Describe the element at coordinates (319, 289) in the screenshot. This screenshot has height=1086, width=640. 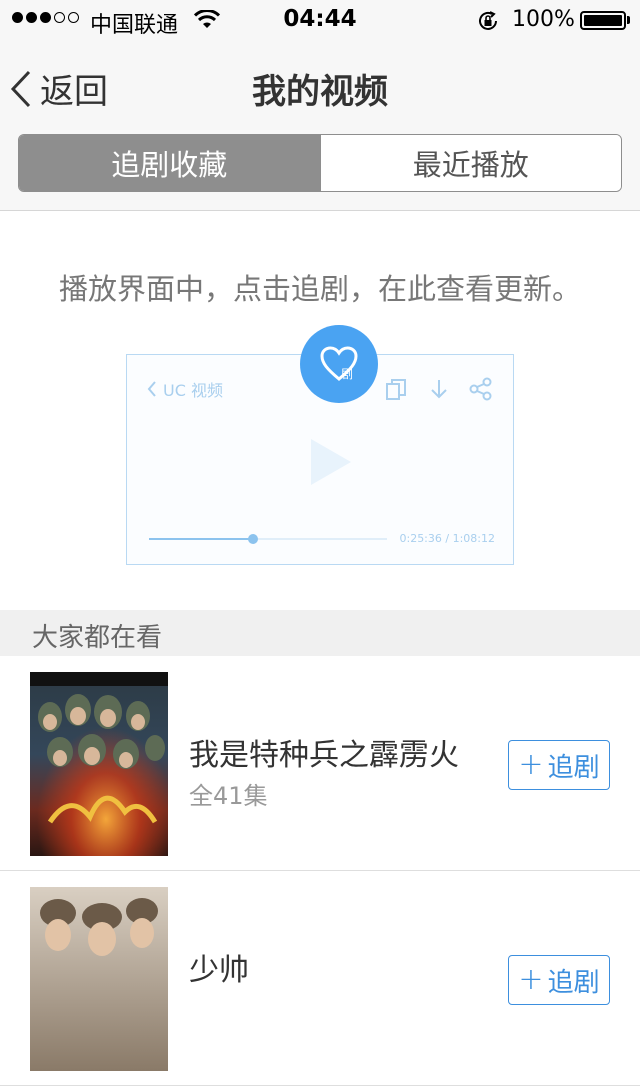
I see `empty-state-hint: 播放界面中，点击追剧，在此查看更新。` at that location.